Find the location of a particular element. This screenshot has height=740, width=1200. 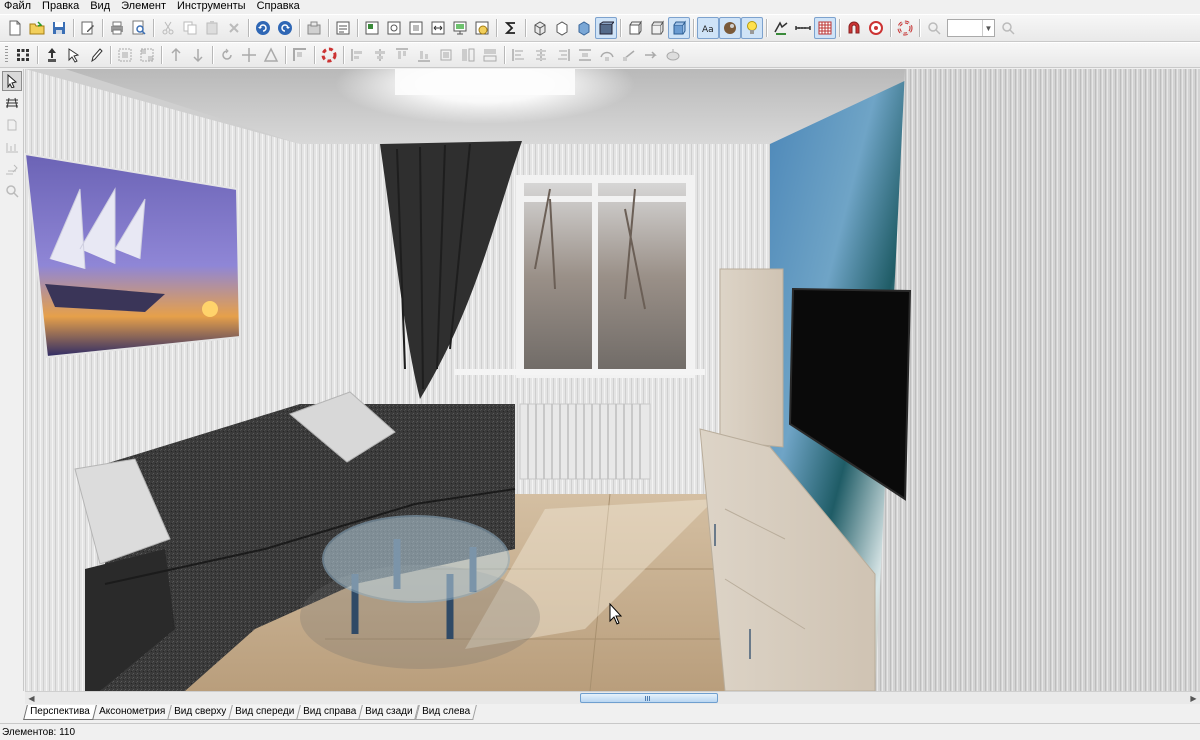

distribute-1-icon is located at coordinates (519, 55).